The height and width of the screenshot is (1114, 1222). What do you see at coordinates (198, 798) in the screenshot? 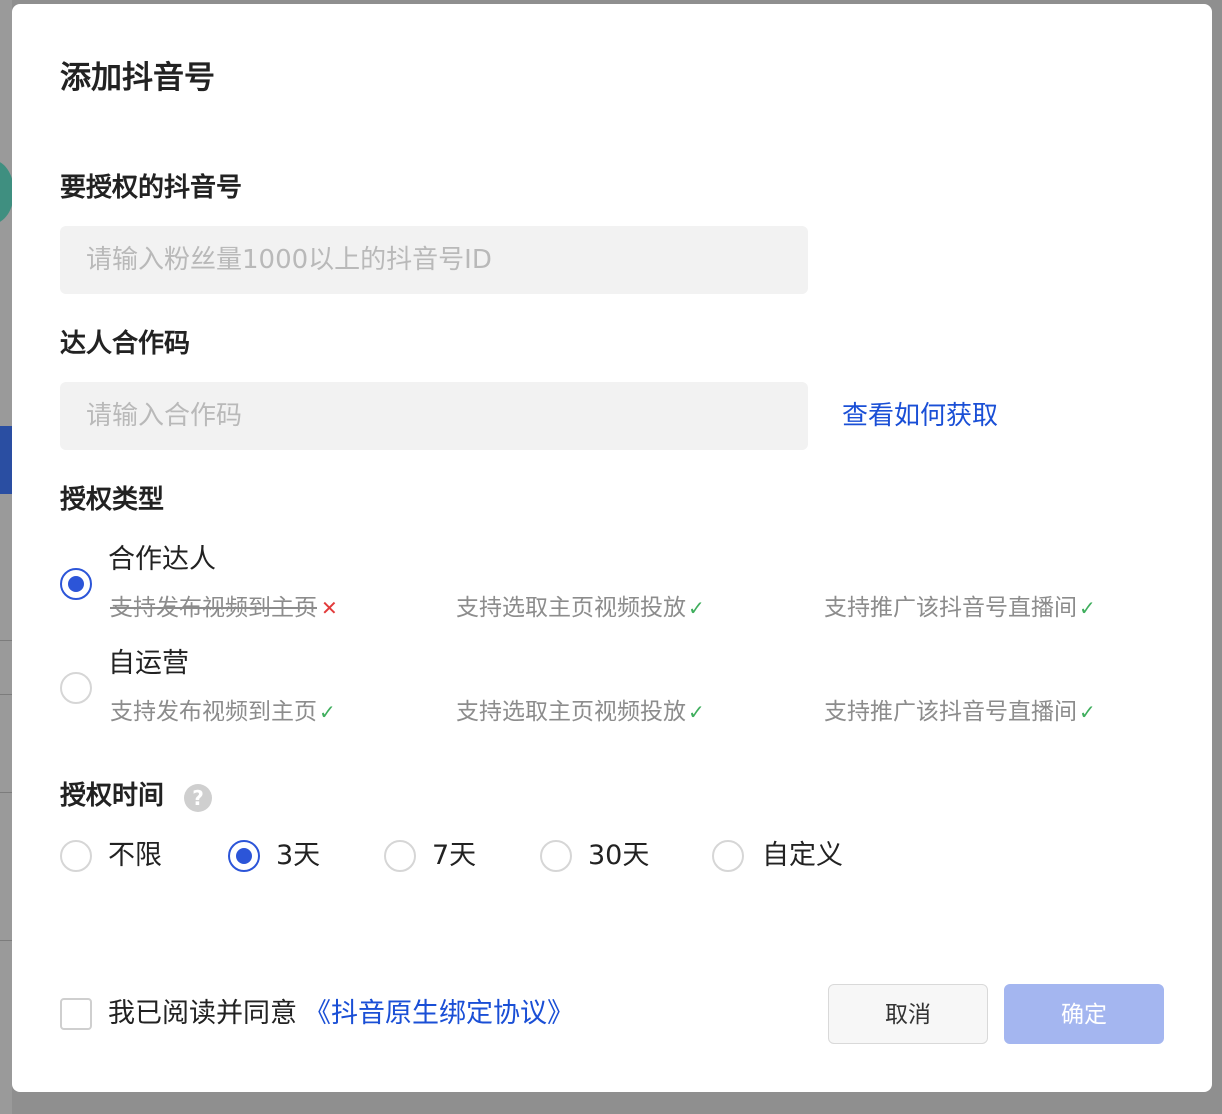
I see `question-circle-icon: ?` at bounding box center [198, 798].